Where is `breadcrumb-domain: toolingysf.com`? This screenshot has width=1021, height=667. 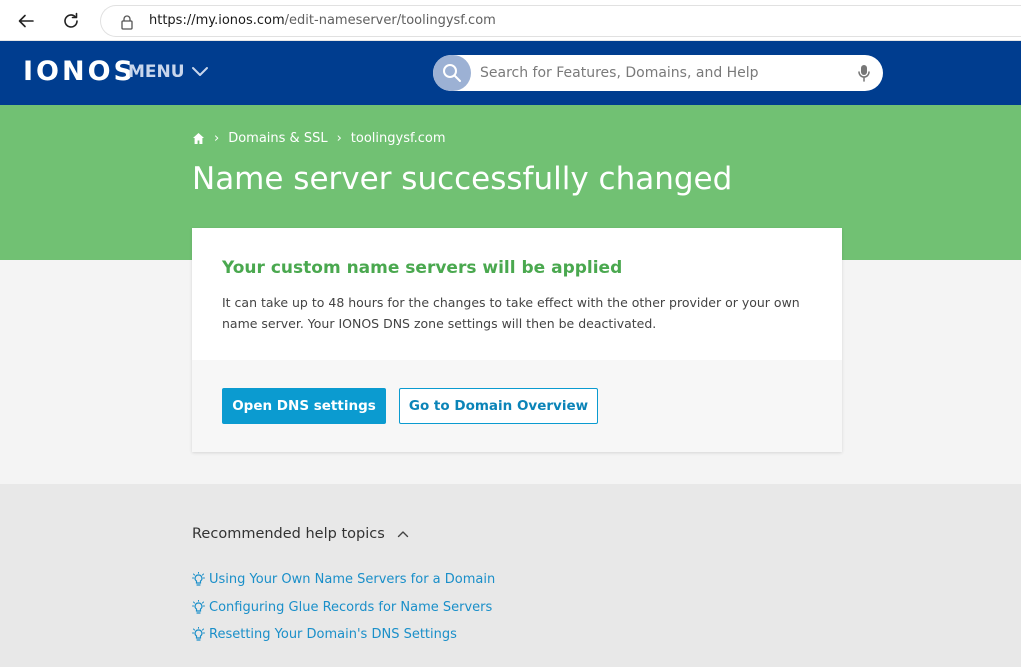
breadcrumb-domain: toolingysf.com is located at coordinates (398, 138).